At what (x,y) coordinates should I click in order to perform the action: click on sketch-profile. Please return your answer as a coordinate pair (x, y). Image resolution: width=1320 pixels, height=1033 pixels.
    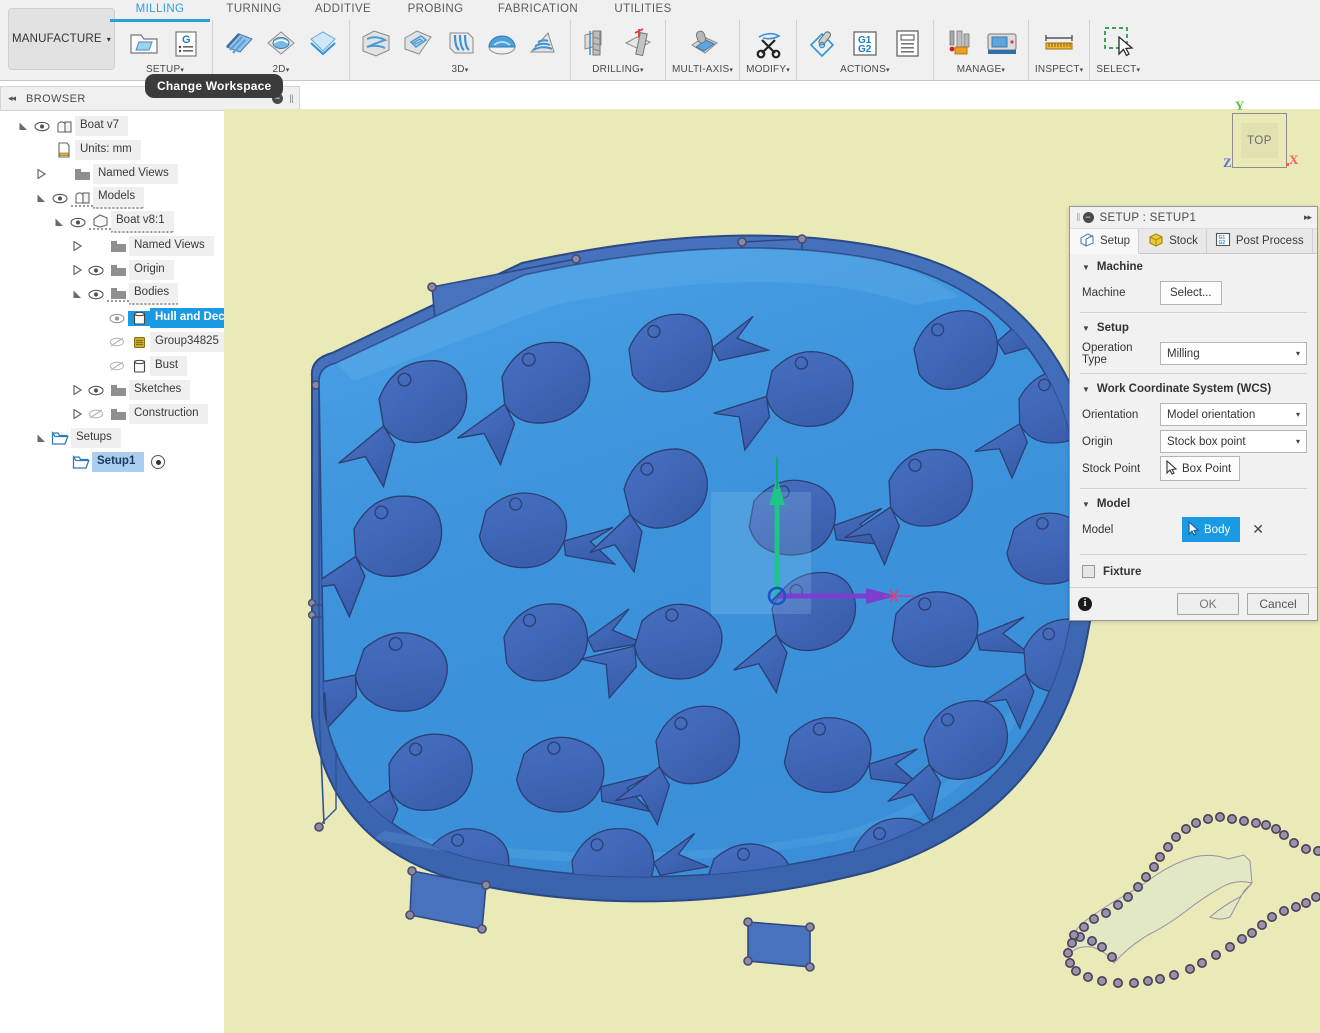
    Looking at the image, I should click on (1191, 899).